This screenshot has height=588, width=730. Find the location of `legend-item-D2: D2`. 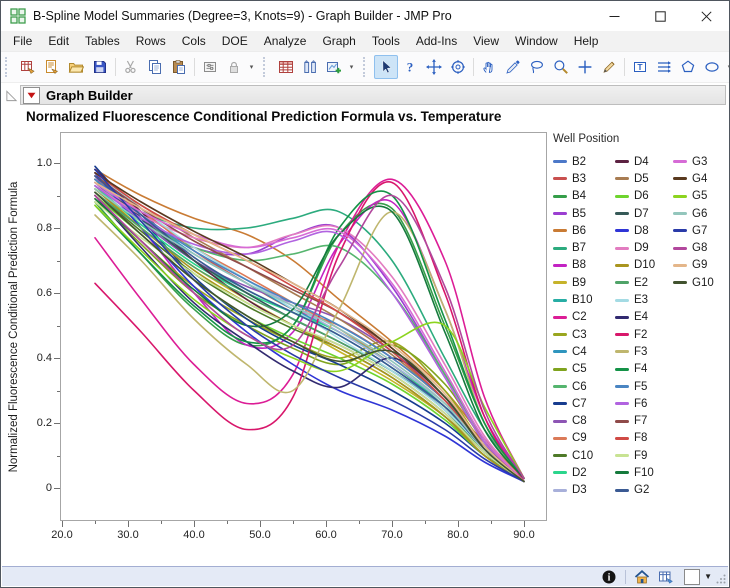

legend-item-D2: D2 is located at coordinates (584, 472).